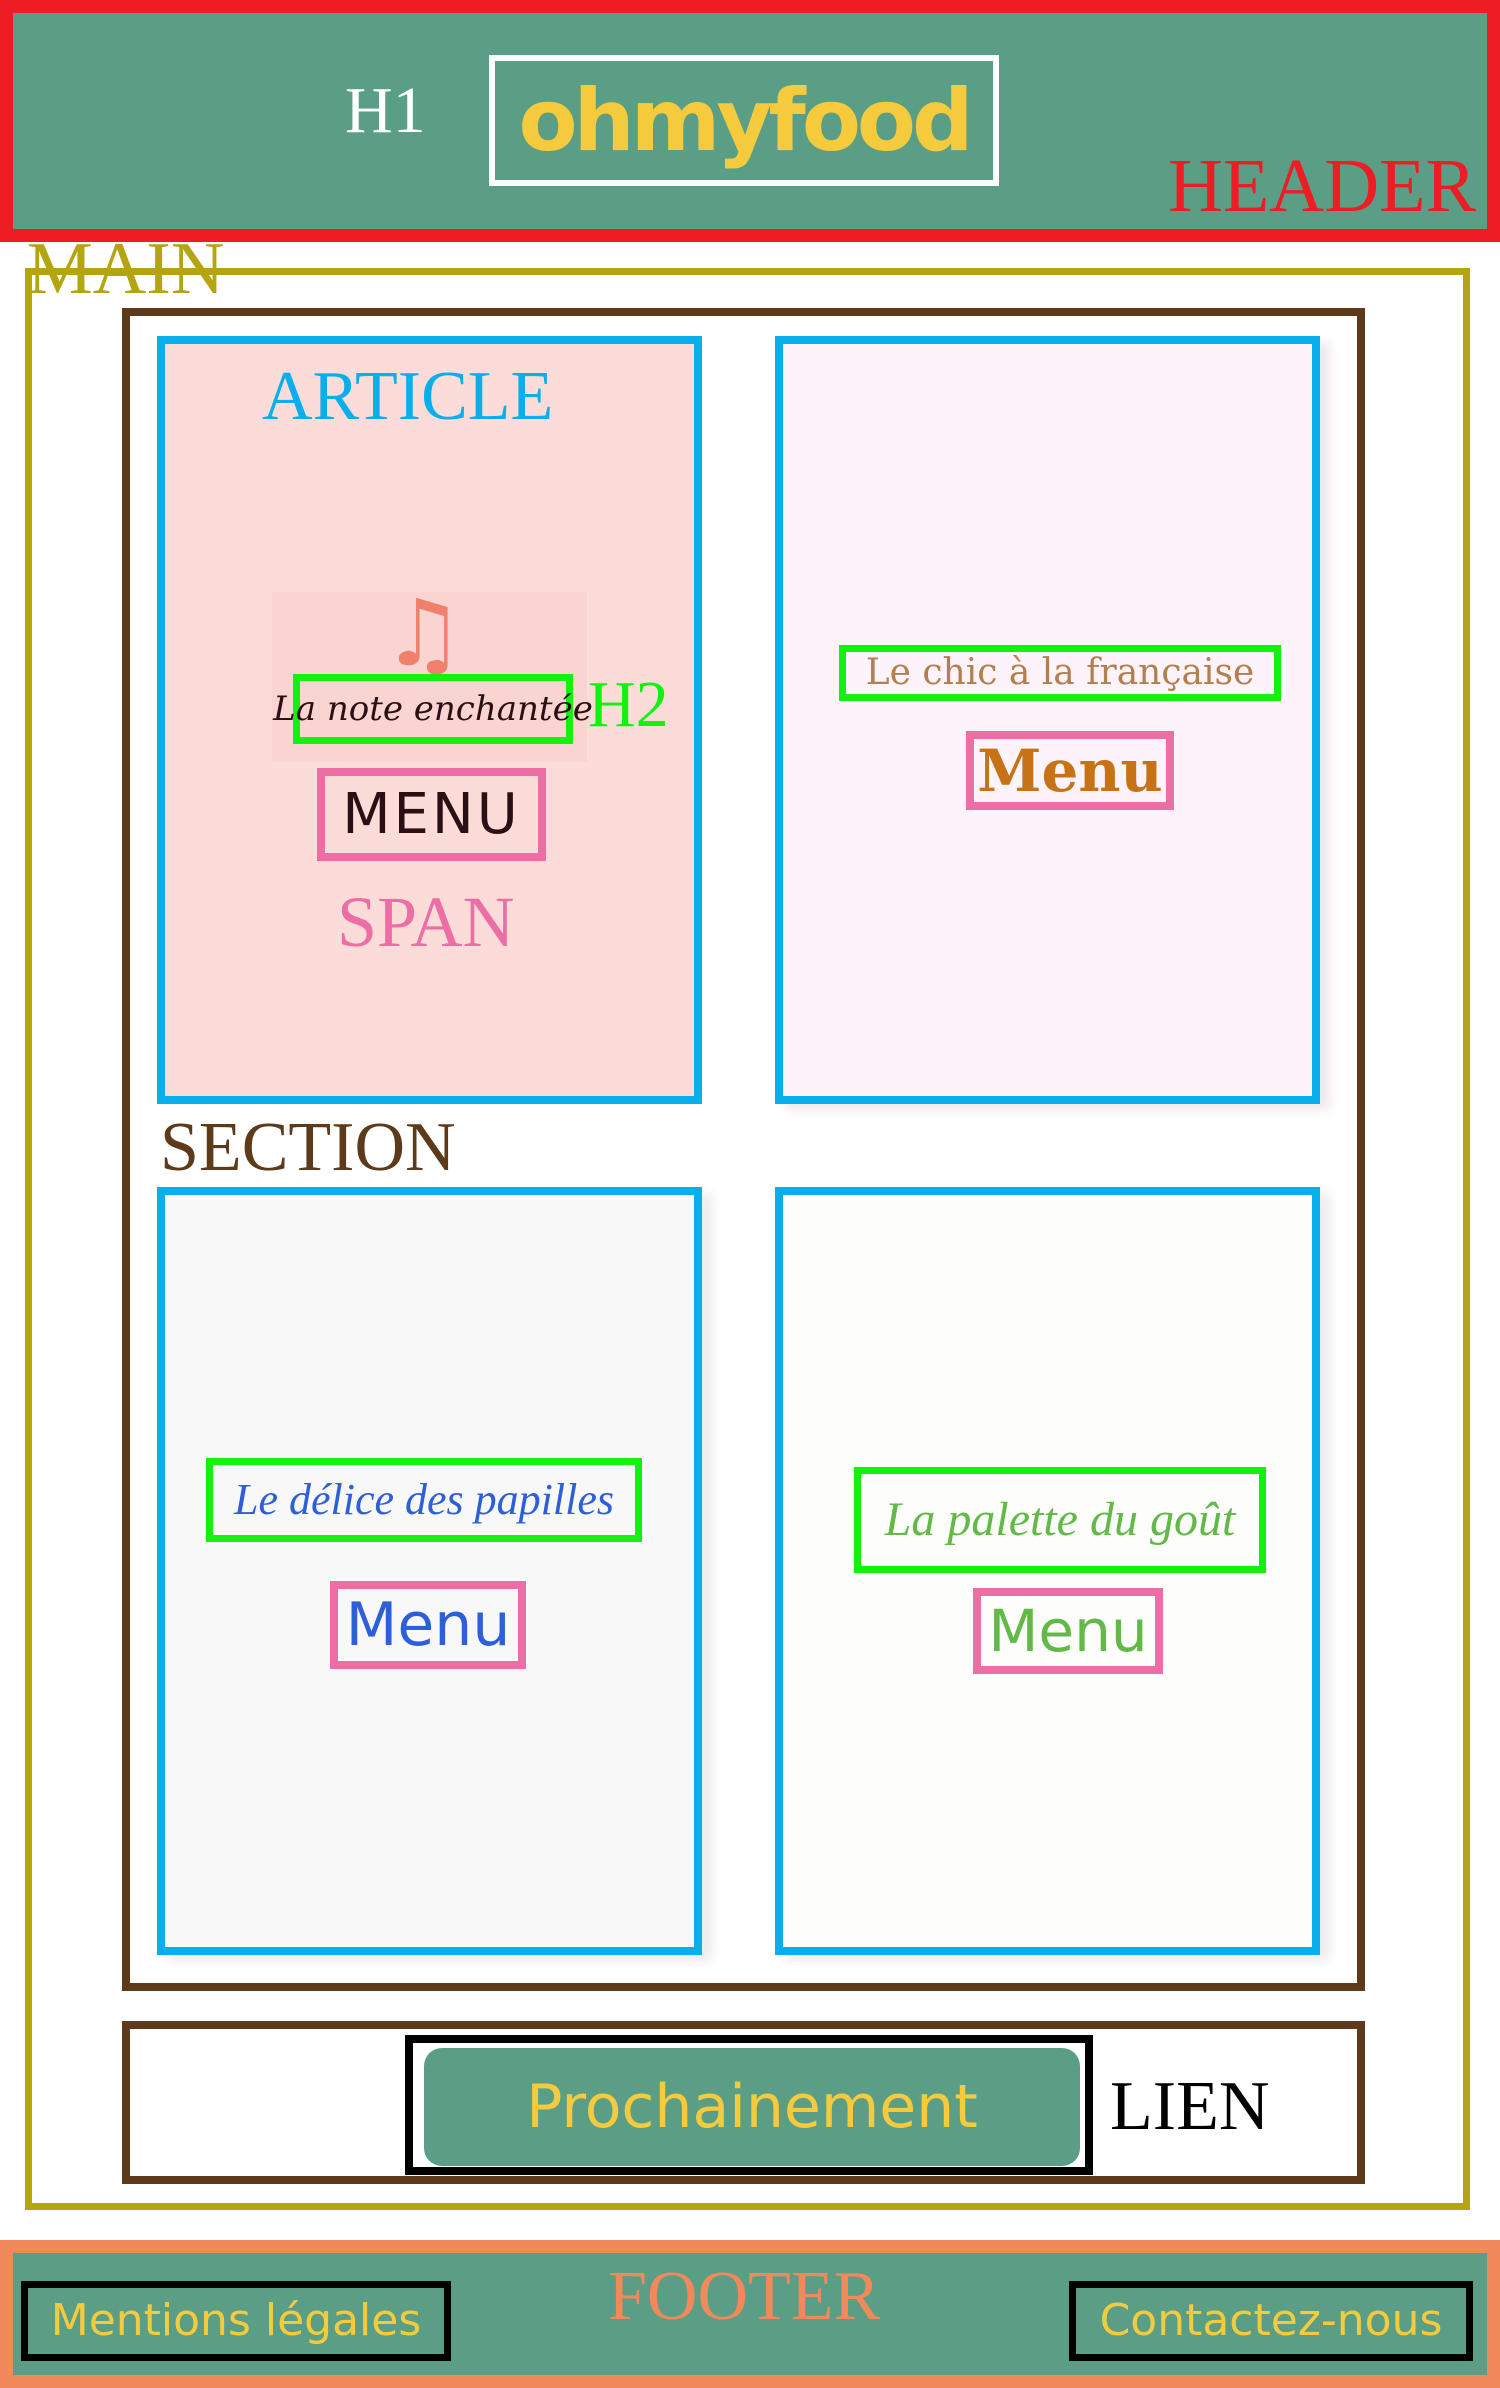 The height and width of the screenshot is (2388, 1500). I want to click on logo-text: ohmyfood, so click(745, 120).